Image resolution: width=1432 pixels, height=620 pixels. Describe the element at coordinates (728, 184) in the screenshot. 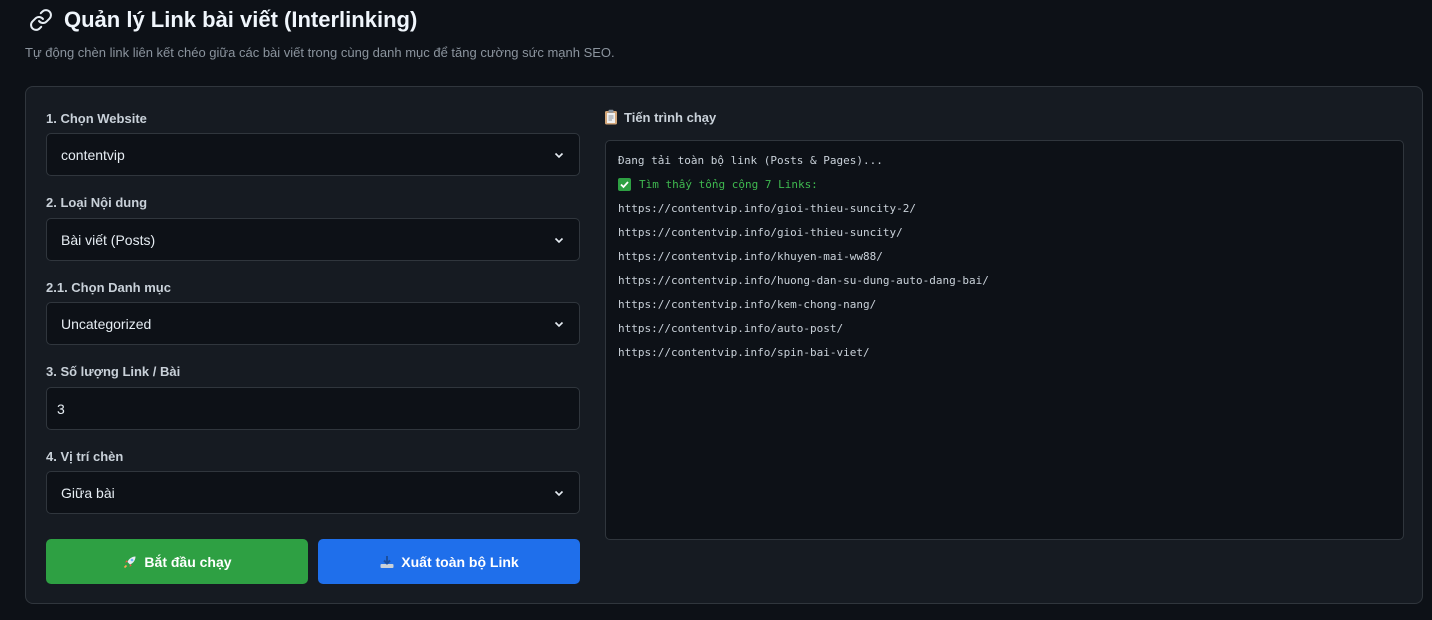

I see `log-found-text: Tìm thấy tổng cộng 7 Links:` at that location.